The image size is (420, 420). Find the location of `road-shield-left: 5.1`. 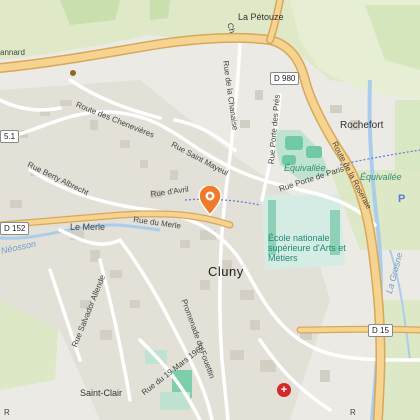

road-shield-left: 5.1 is located at coordinates (10, 136).